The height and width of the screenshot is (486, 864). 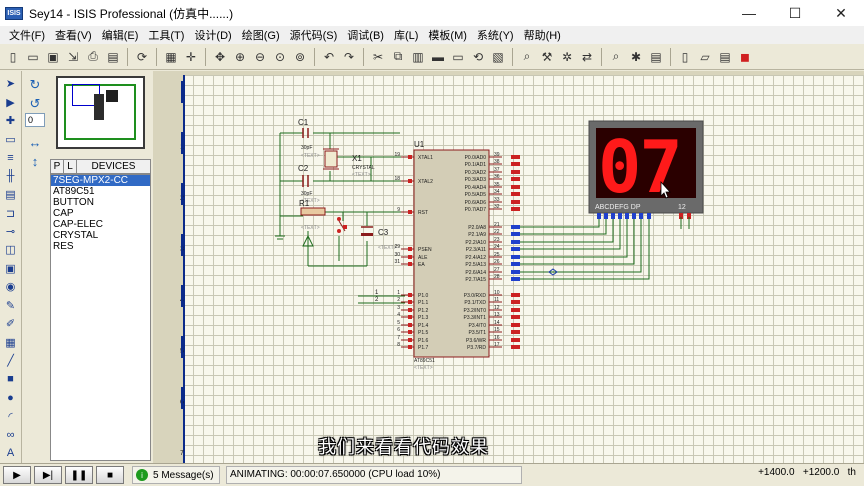 What do you see at coordinates (498, 57) in the screenshot?
I see `block-delete-icon: ▧` at bounding box center [498, 57].